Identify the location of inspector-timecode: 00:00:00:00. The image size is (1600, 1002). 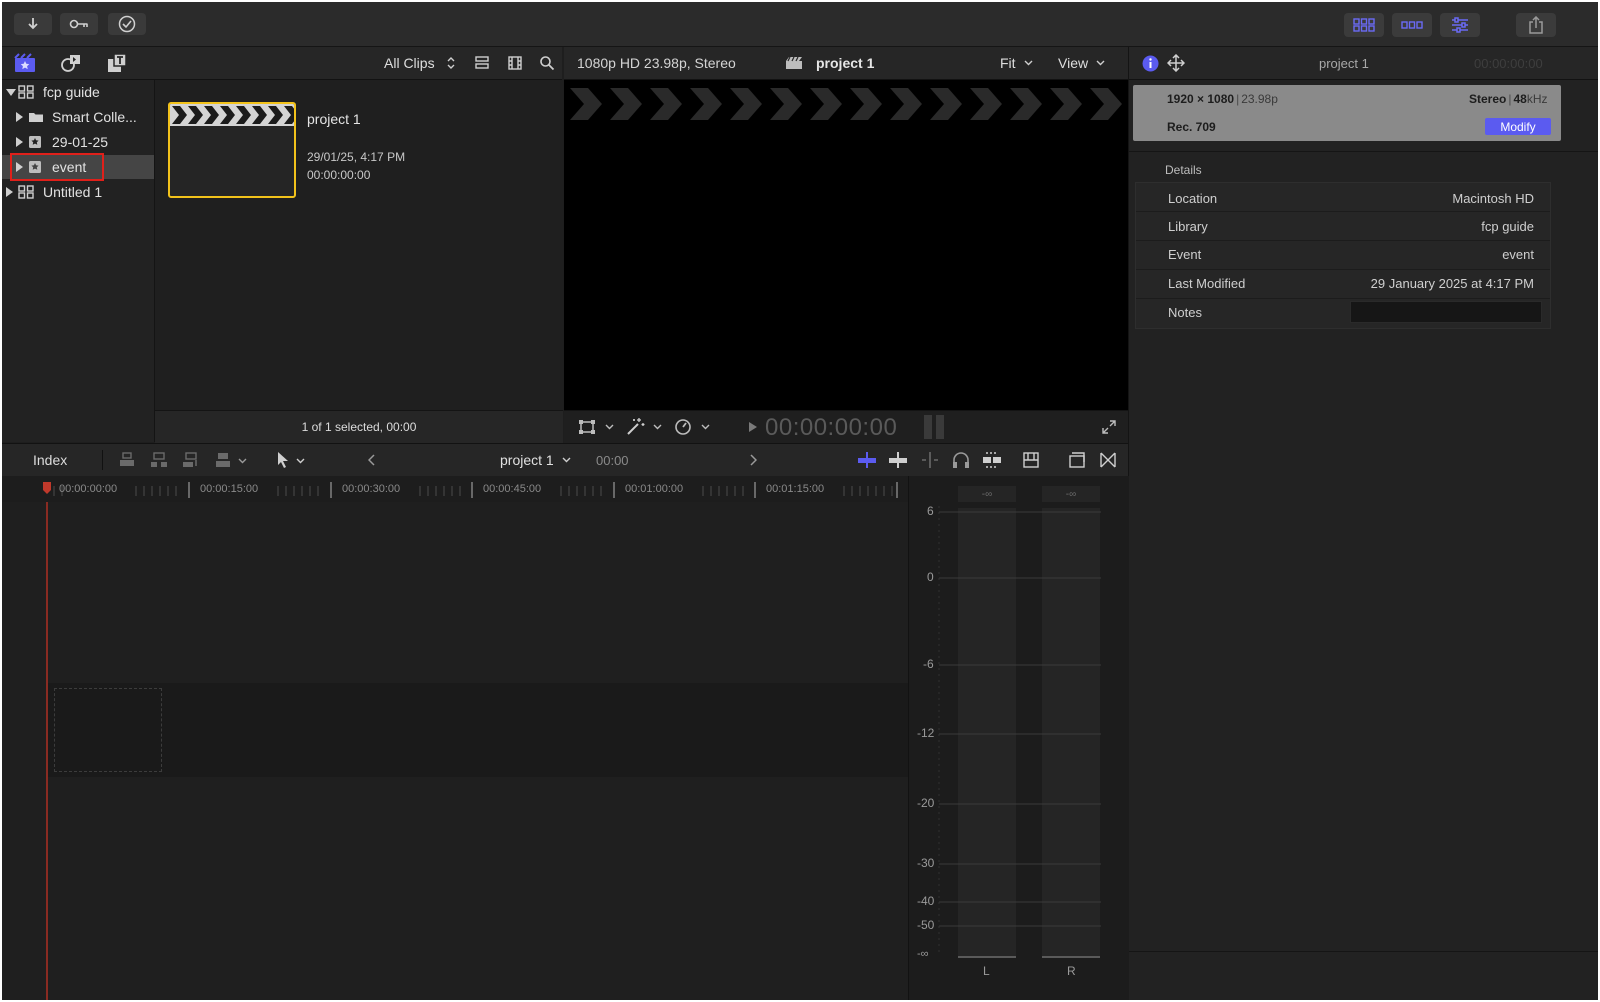
(1508, 63).